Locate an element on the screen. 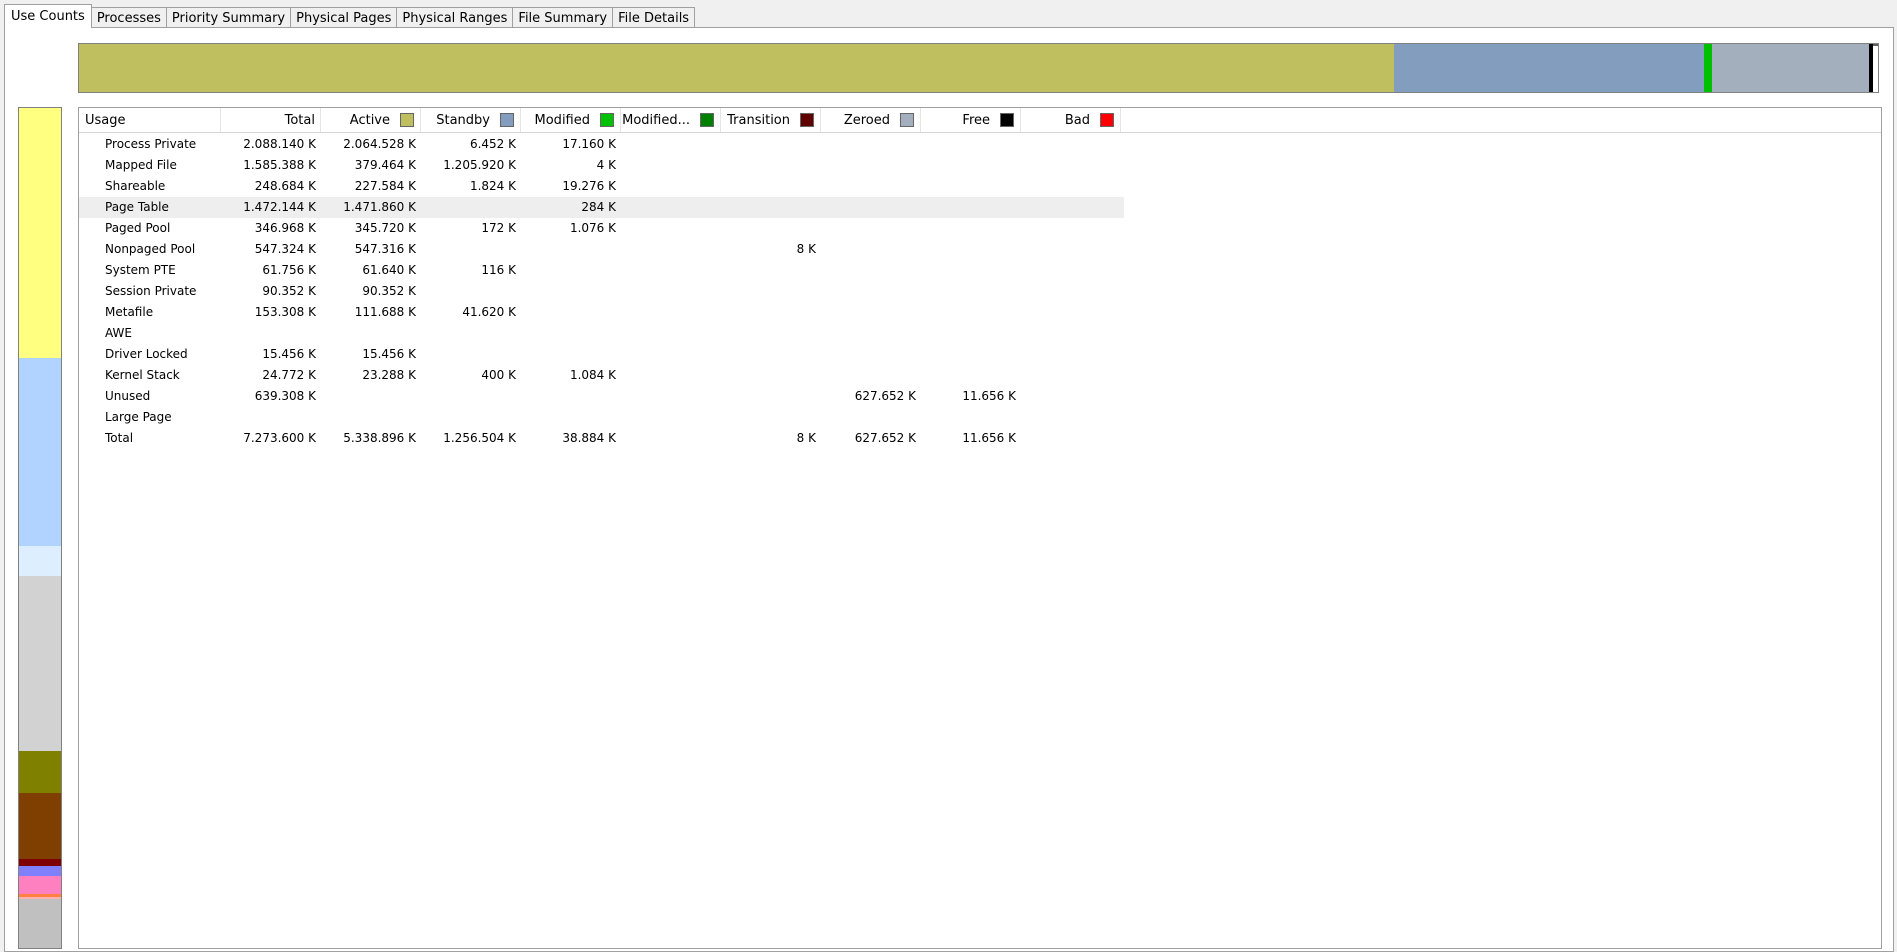  tab-use-counts: Use Counts is located at coordinates (48, 16).